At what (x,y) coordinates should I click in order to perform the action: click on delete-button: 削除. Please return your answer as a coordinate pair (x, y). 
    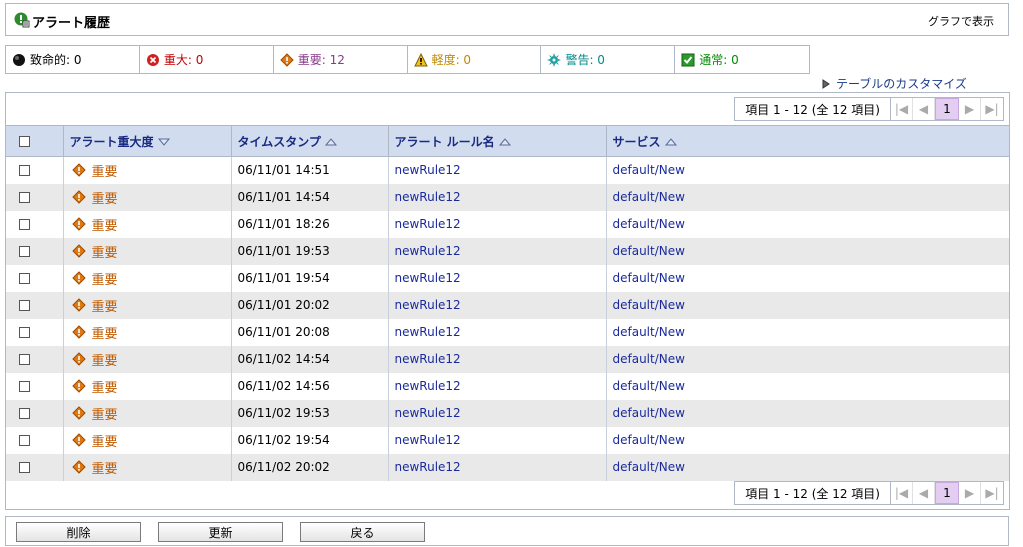
    Looking at the image, I should click on (78, 532).